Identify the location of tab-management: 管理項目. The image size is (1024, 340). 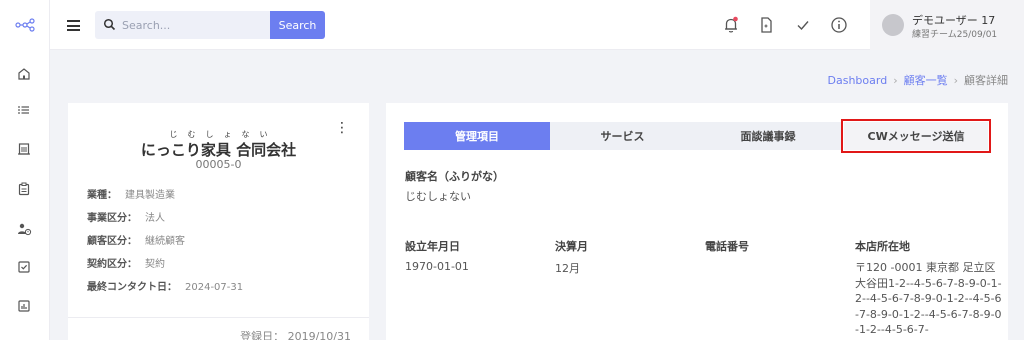
(477, 136).